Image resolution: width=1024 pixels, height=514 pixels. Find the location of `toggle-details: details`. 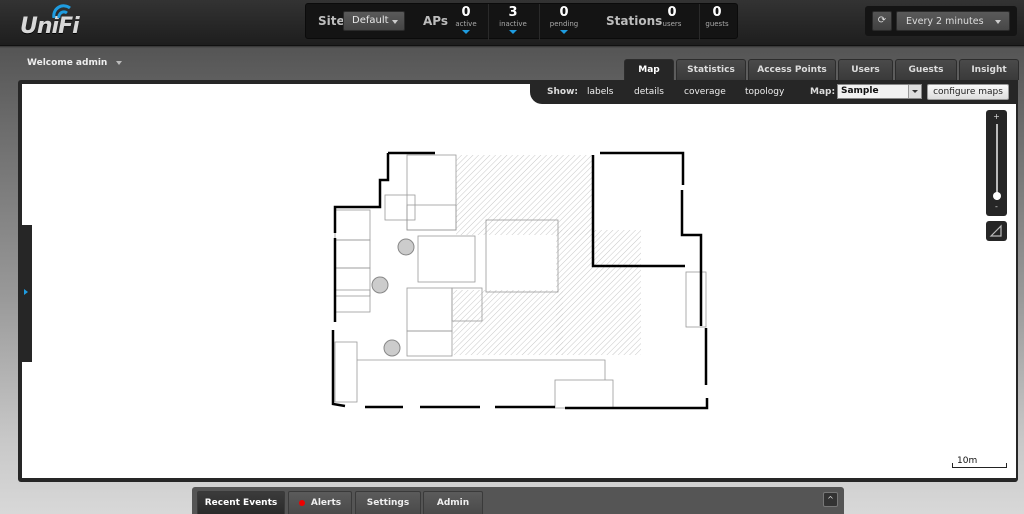

toggle-details: details is located at coordinates (649, 92).